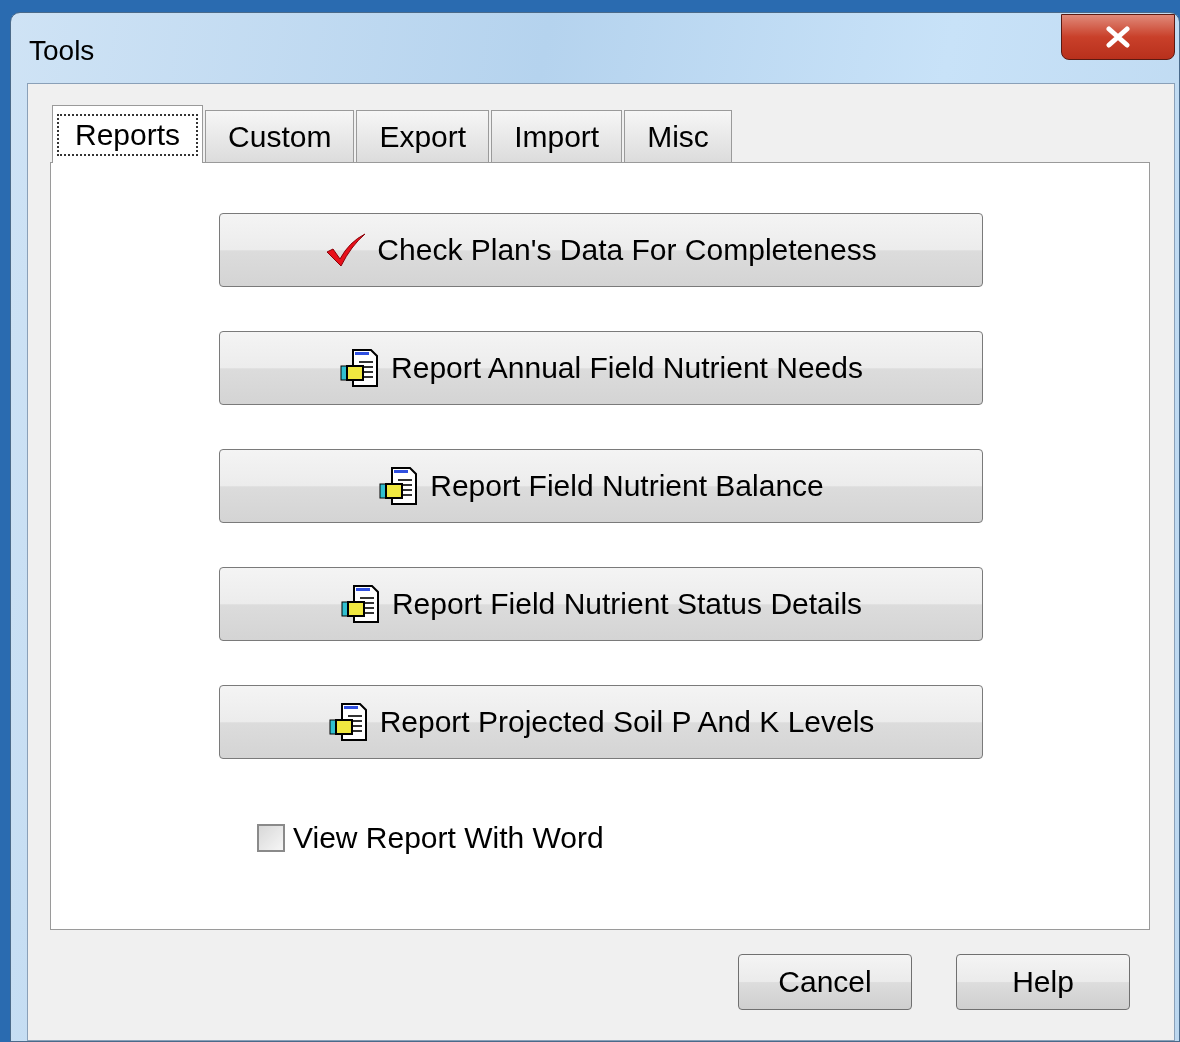 The image size is (1180, 1042). What do you see at coordinates (128, 134) in the screenshot?
I see `tab: Reports` at bounding box center [128, 134].